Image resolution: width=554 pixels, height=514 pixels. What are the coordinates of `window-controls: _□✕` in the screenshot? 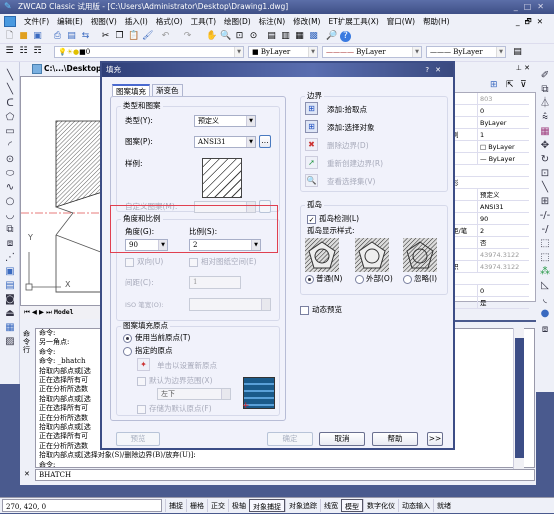 It's located at (532, 7).